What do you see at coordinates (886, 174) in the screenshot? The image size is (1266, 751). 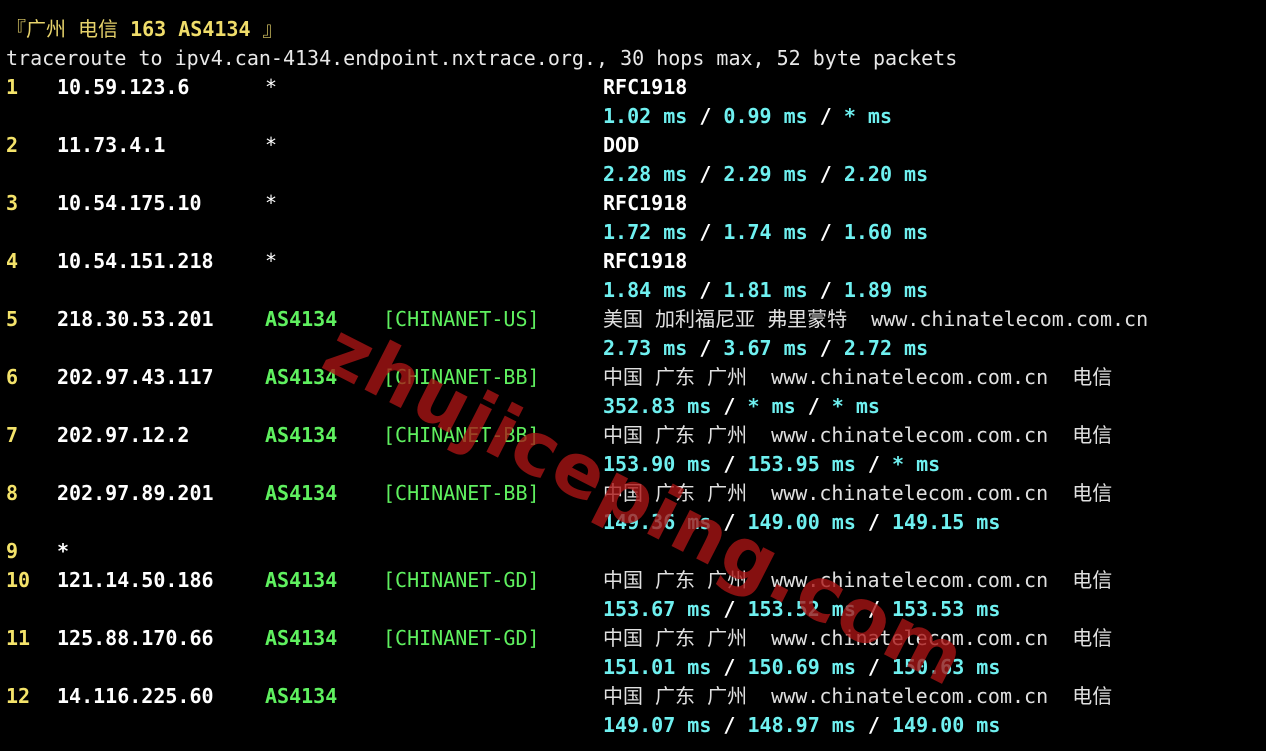 I see `rtt-value: 2.20 ms` at bounding box center [886, 174].